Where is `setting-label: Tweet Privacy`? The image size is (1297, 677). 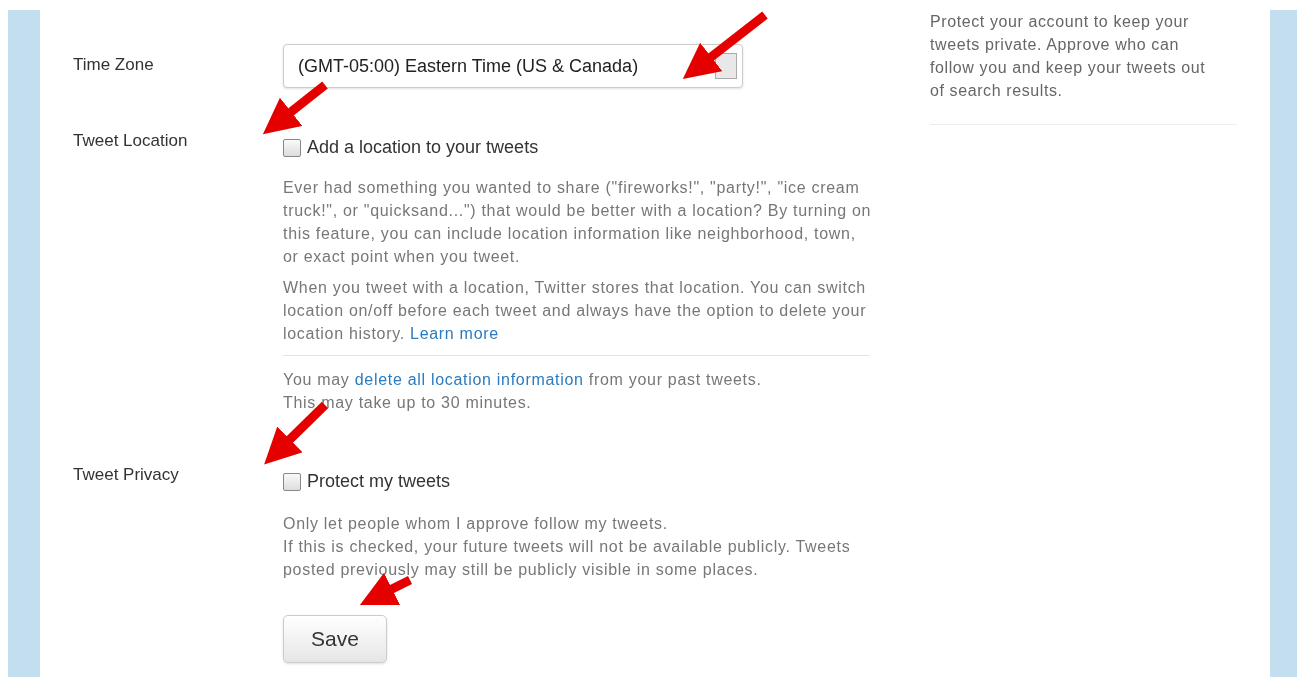 setting-label: Tweet Privacy is located at coordinates (126, 475).